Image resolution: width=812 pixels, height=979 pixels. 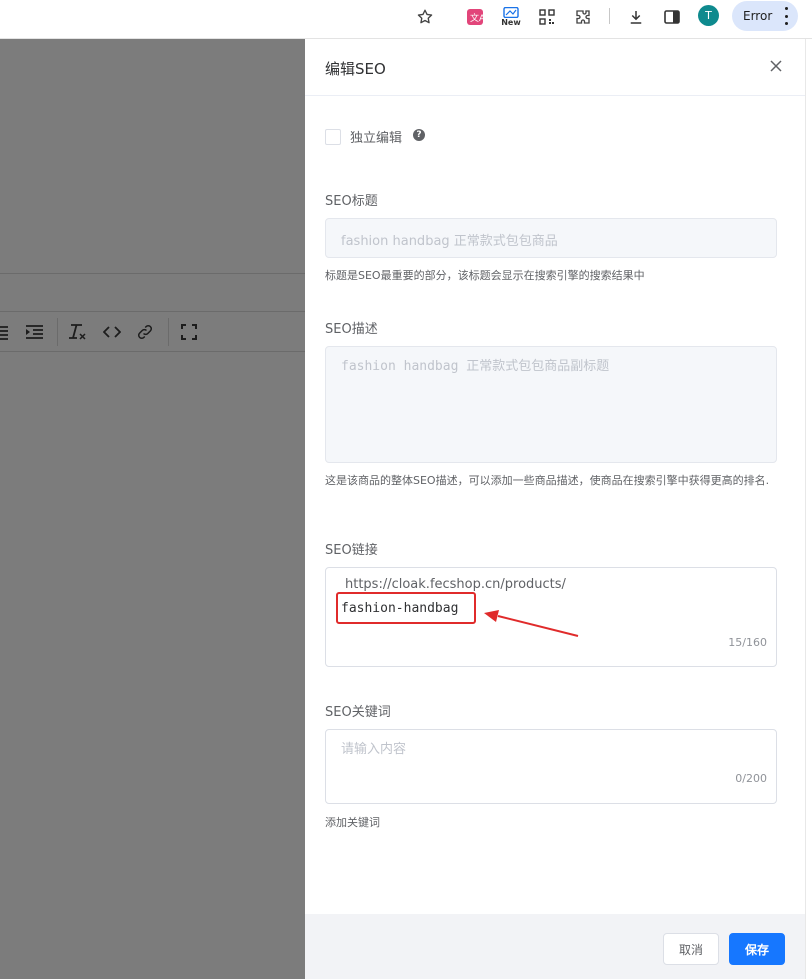 I want to click on standalone-edit-checkbox, so click(x=333, y=137).